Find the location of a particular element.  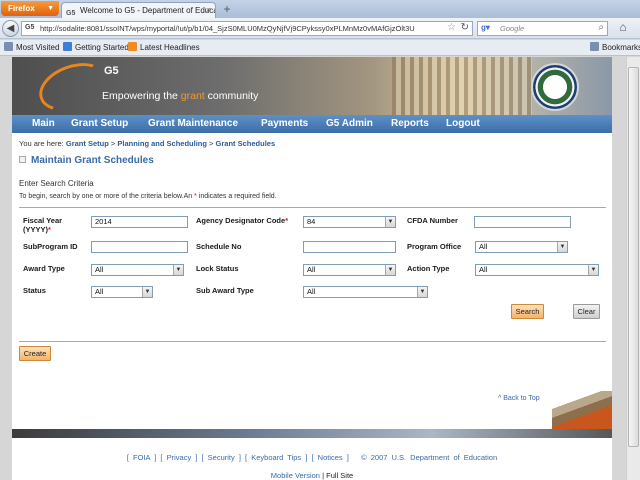

sub-award-type-select: All ▼ is located at coordinates (365, 292).